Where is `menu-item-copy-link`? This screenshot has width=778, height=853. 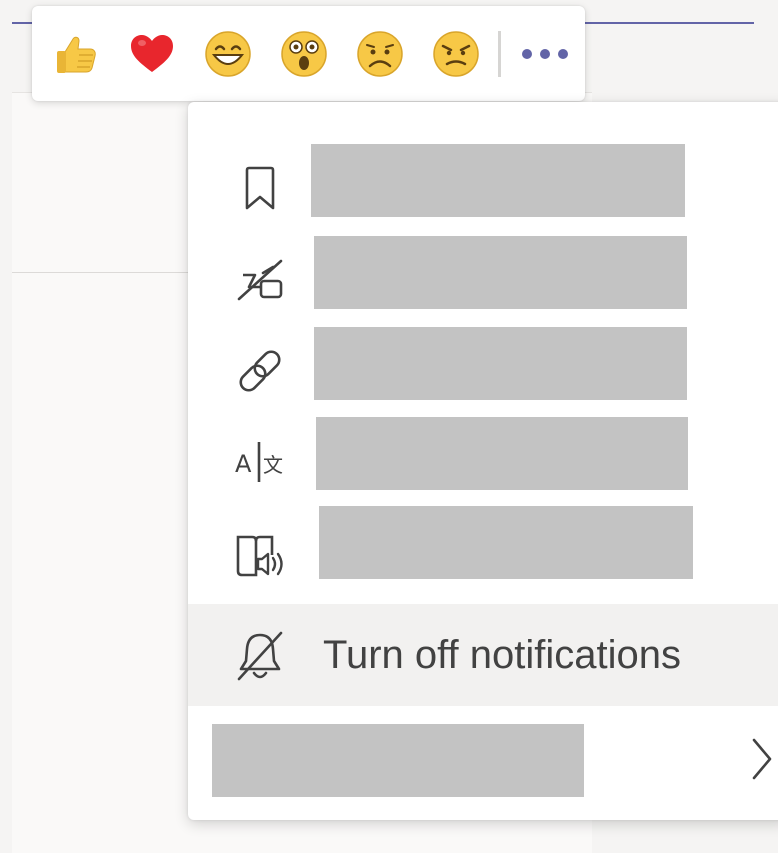 menu-item-copy-link is located at coordinates (483, 370).